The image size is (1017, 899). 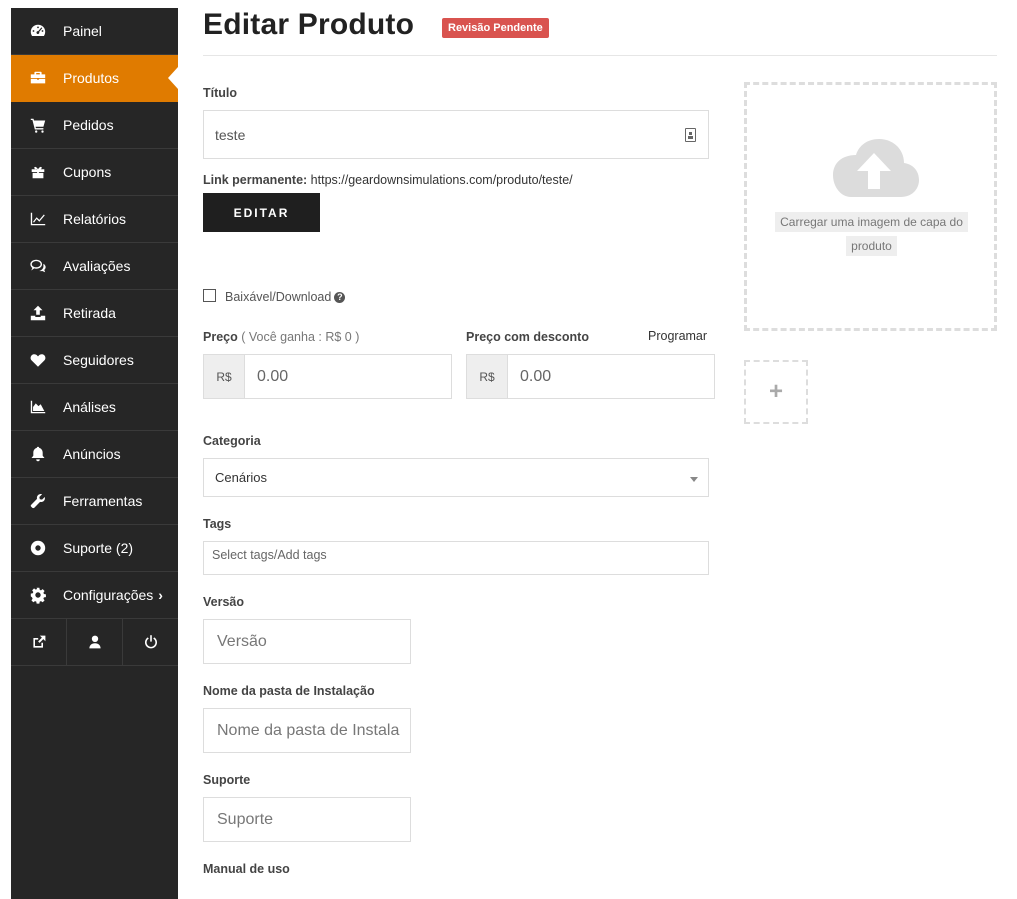 What do you see at coordinates (273, 376) in the screenshot?
I see `price-value: 0.00` at bounding box center [273, 376].